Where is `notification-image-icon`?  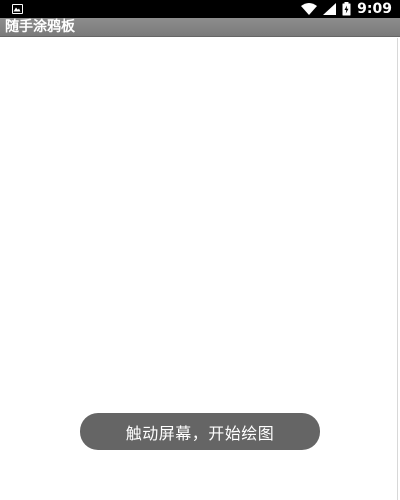
notification-image-icon is located at coordinates (17, 9).